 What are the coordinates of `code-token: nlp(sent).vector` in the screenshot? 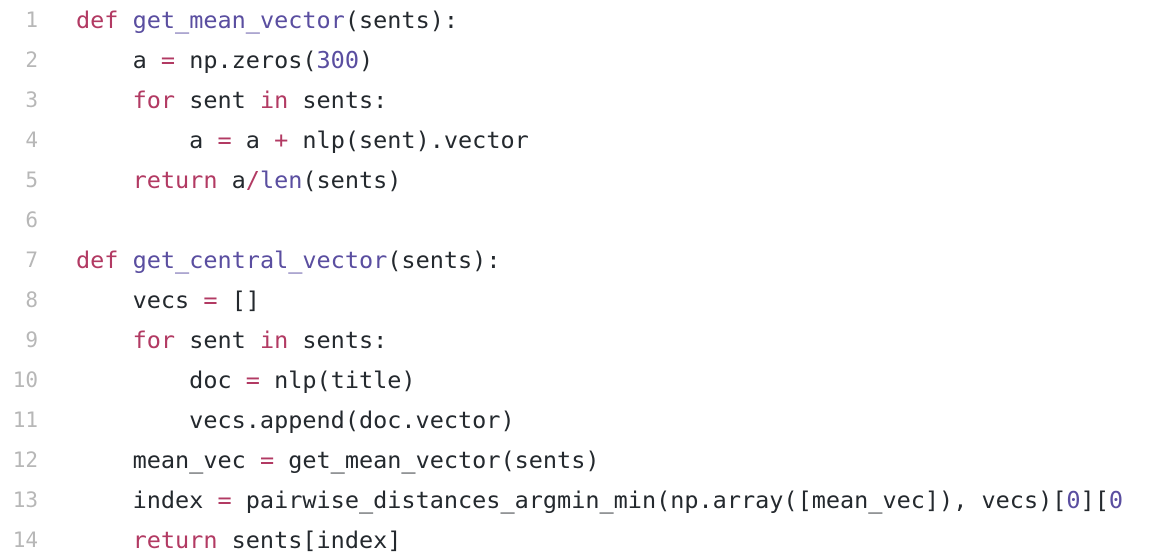 It's located at (408, 140).